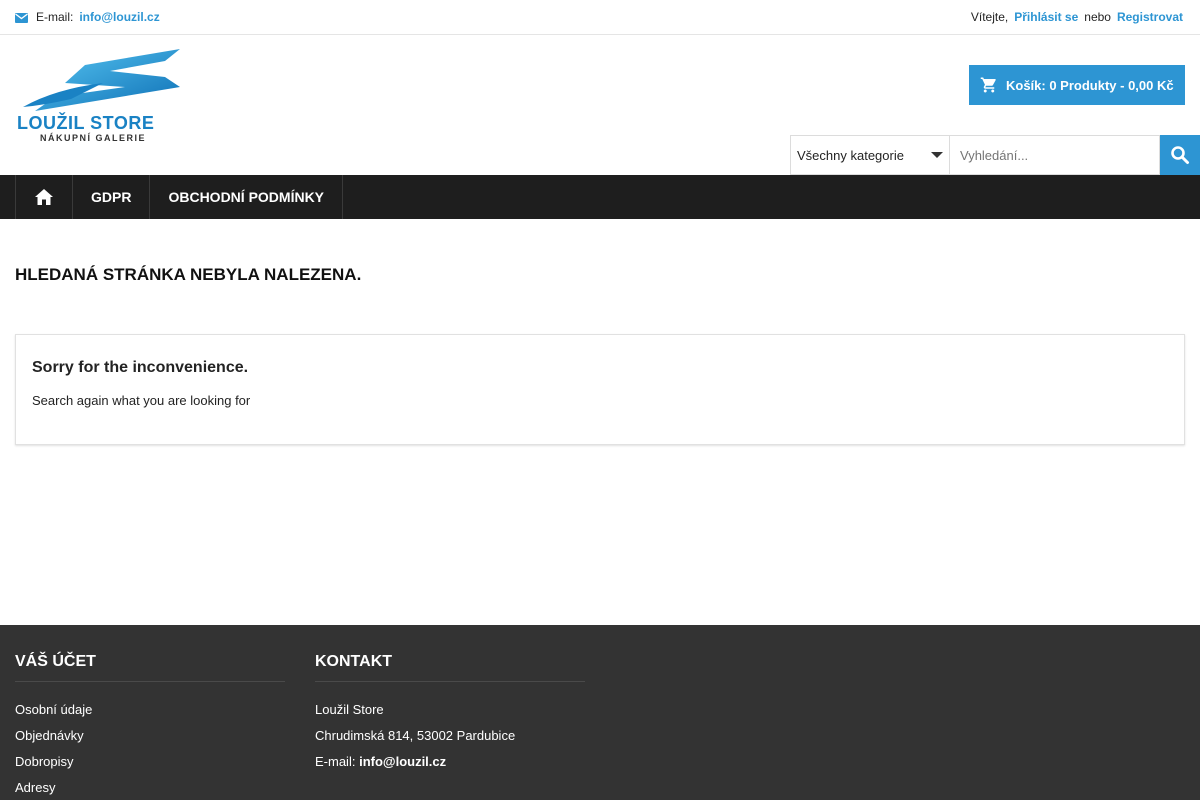 The image size is (1200, 800). I want to click on footer-link-personal: Osobní údaje, so click(150, 715).